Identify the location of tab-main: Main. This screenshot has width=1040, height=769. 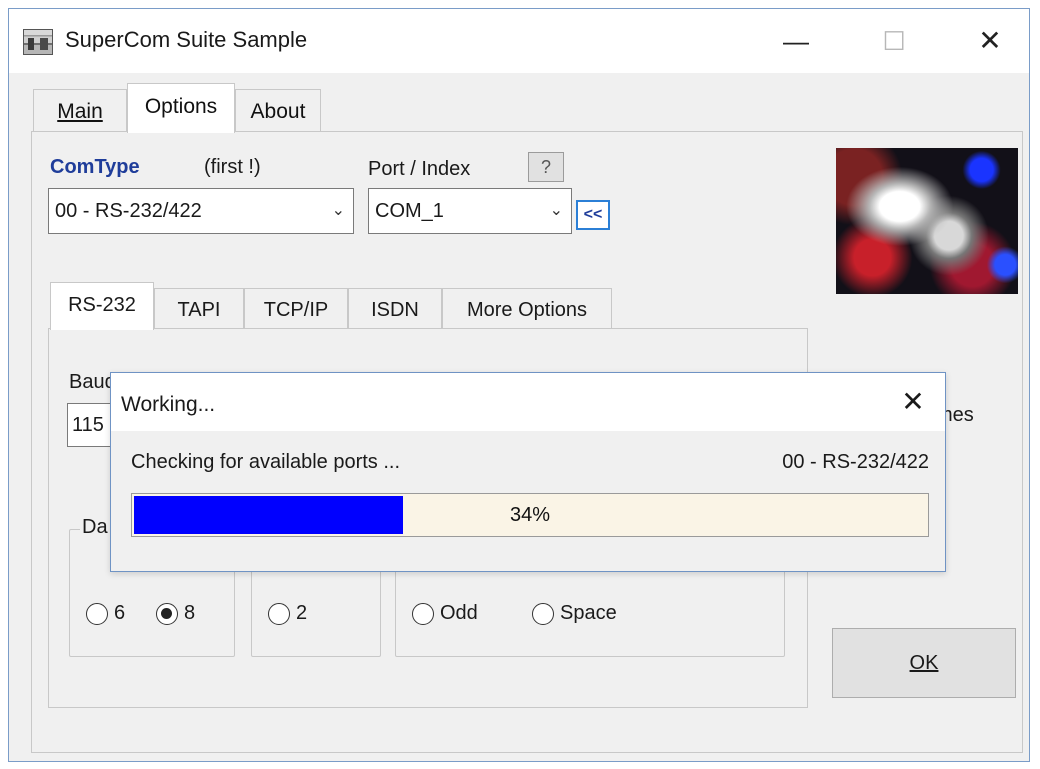
(80, 110).